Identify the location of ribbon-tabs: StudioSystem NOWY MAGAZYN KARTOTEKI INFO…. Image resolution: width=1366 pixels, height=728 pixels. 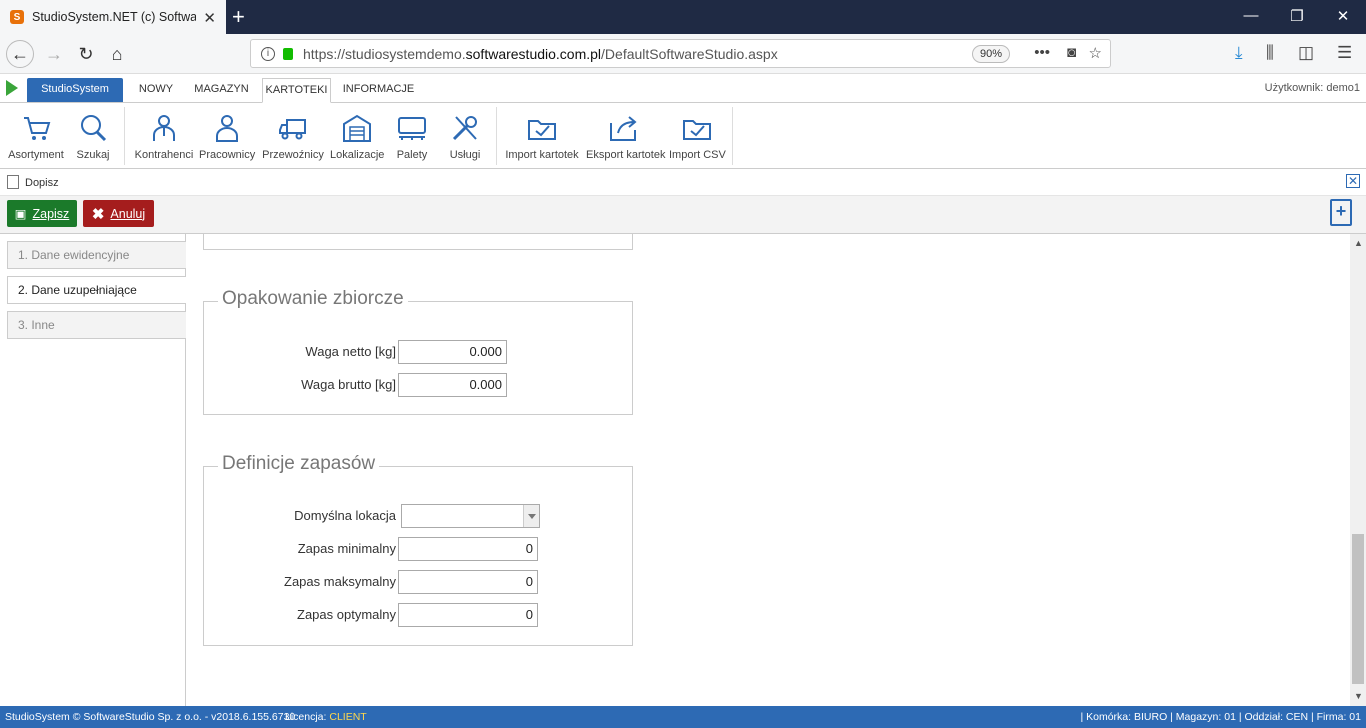
(683, 88).